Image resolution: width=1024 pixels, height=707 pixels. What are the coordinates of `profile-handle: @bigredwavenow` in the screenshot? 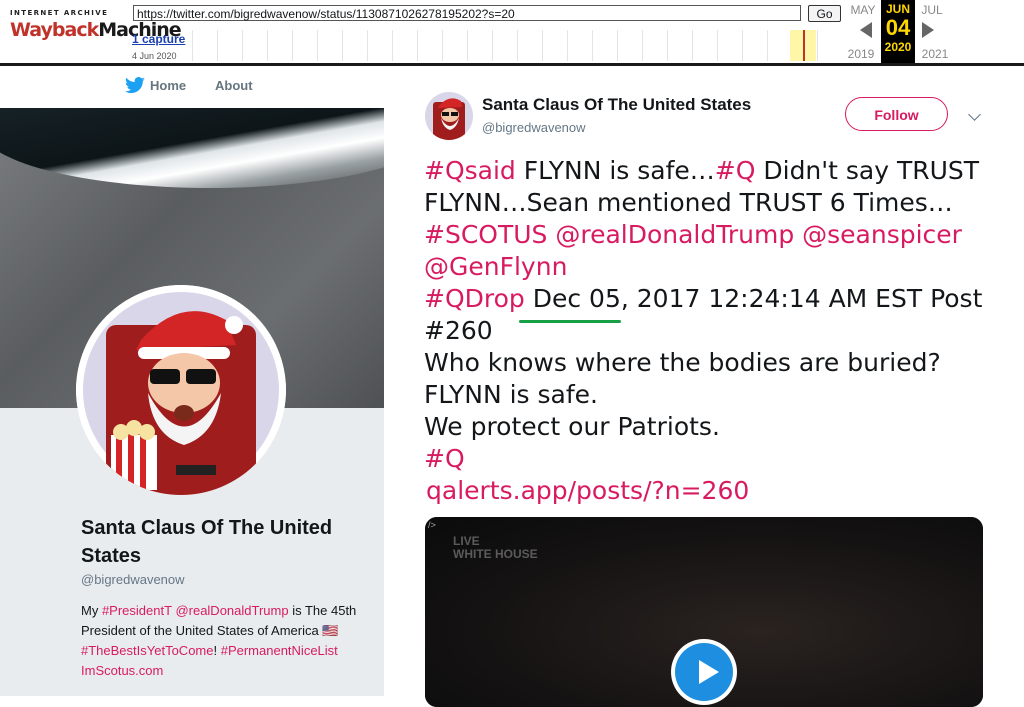 It's located at (133, 579).